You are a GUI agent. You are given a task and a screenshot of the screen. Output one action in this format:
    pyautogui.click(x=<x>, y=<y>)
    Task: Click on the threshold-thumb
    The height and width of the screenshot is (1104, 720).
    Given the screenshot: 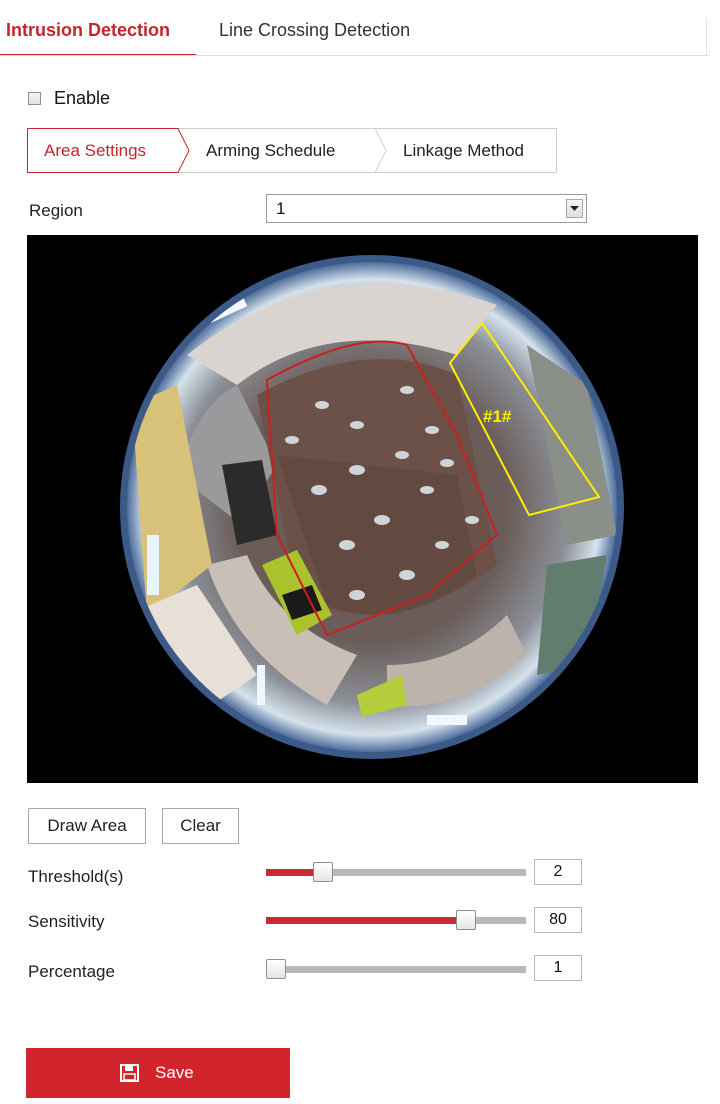 What is the action you would take?
    pyautogui.click(x=323, y=872)
    